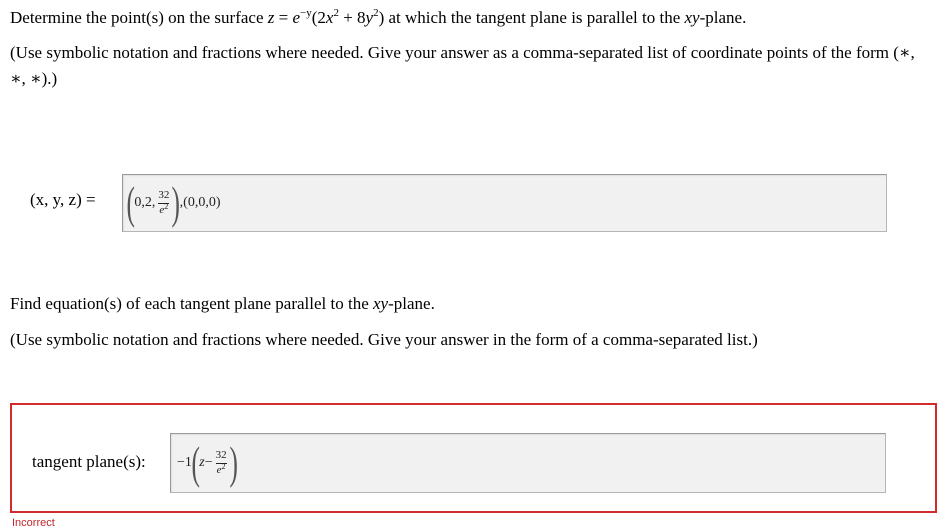 Image resolution: width=946 pixels, height=531 pixels. I want to click on point-answer-input: ( 0,2, 32 e2 ) ,(0,0,0), so click(504, 203).